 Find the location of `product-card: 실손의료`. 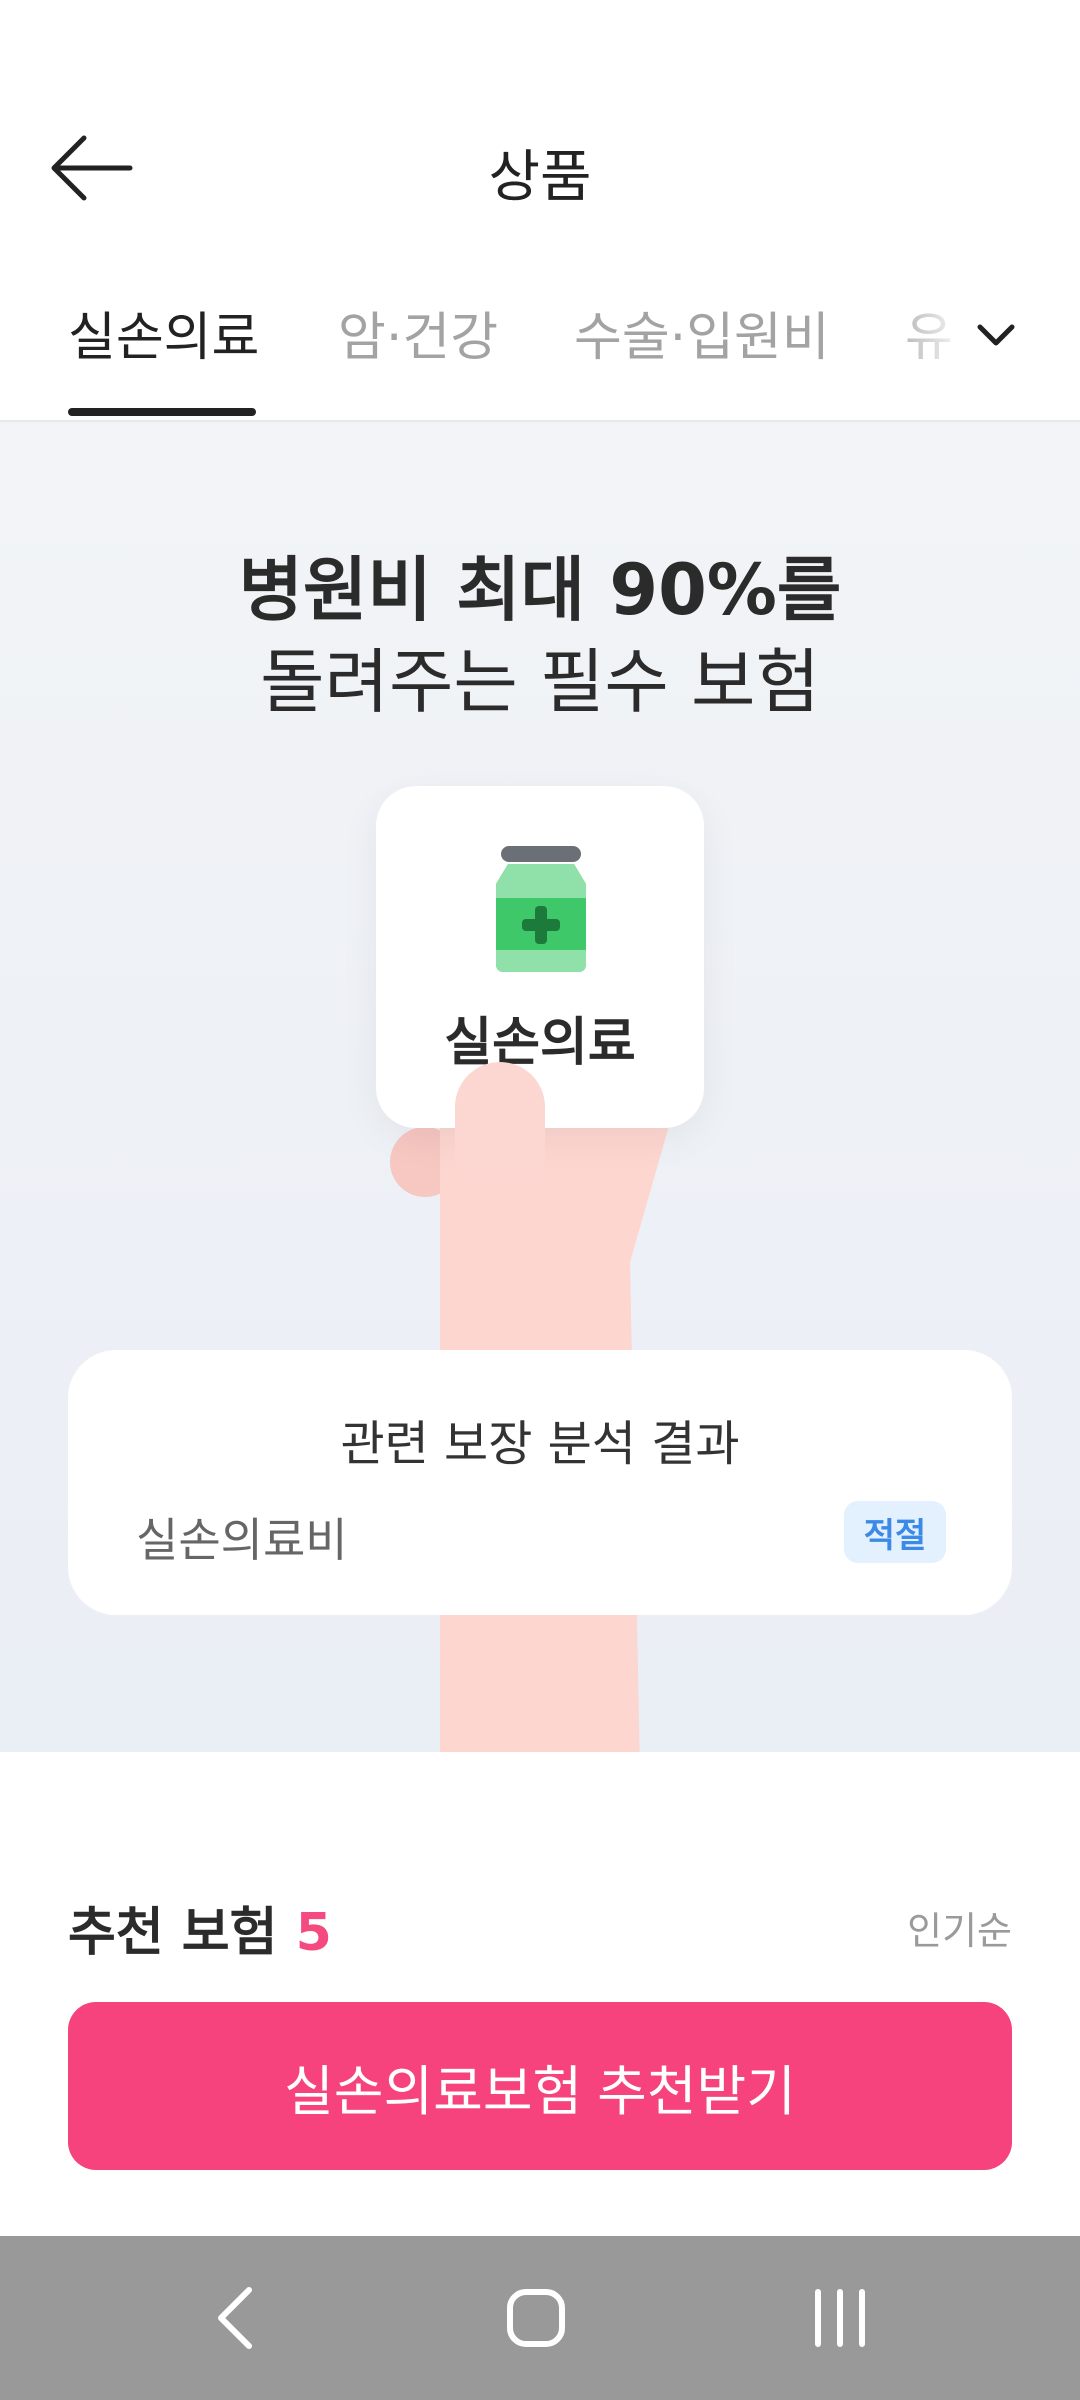

product-card: 실손의료 is located at coordinates (540, 957).